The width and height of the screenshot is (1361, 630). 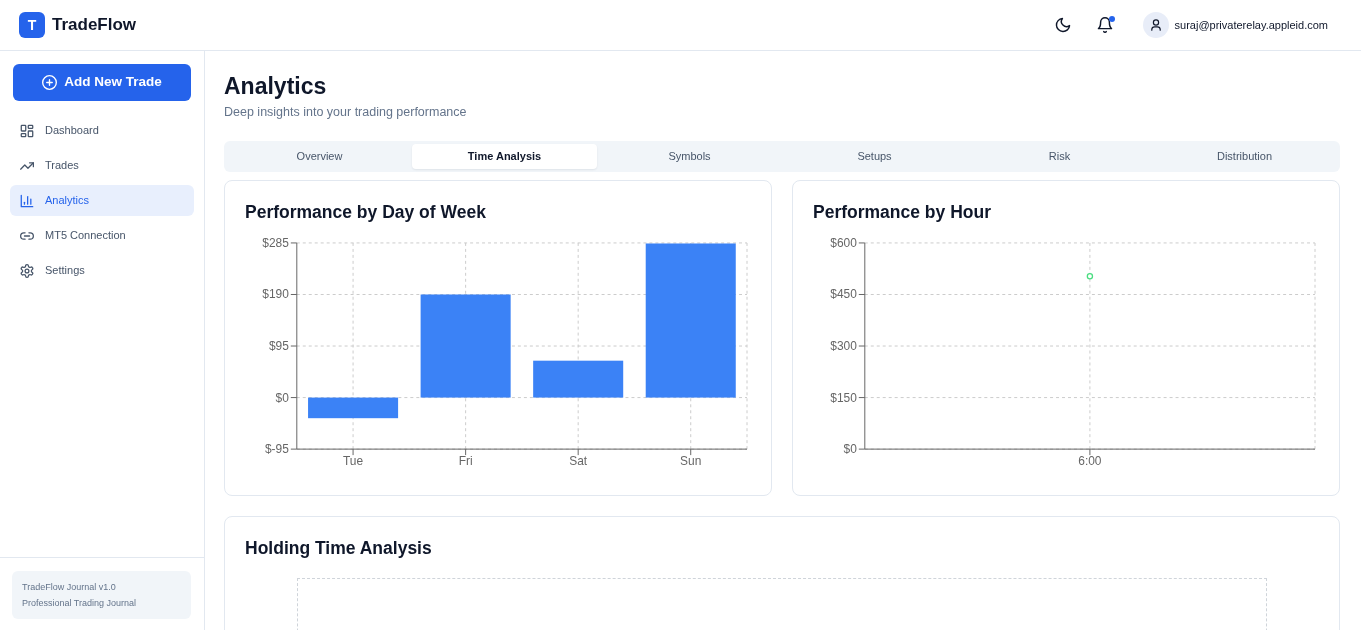 I want to click on card-title: Performance by Day of Week, so click(x=366, y=212).